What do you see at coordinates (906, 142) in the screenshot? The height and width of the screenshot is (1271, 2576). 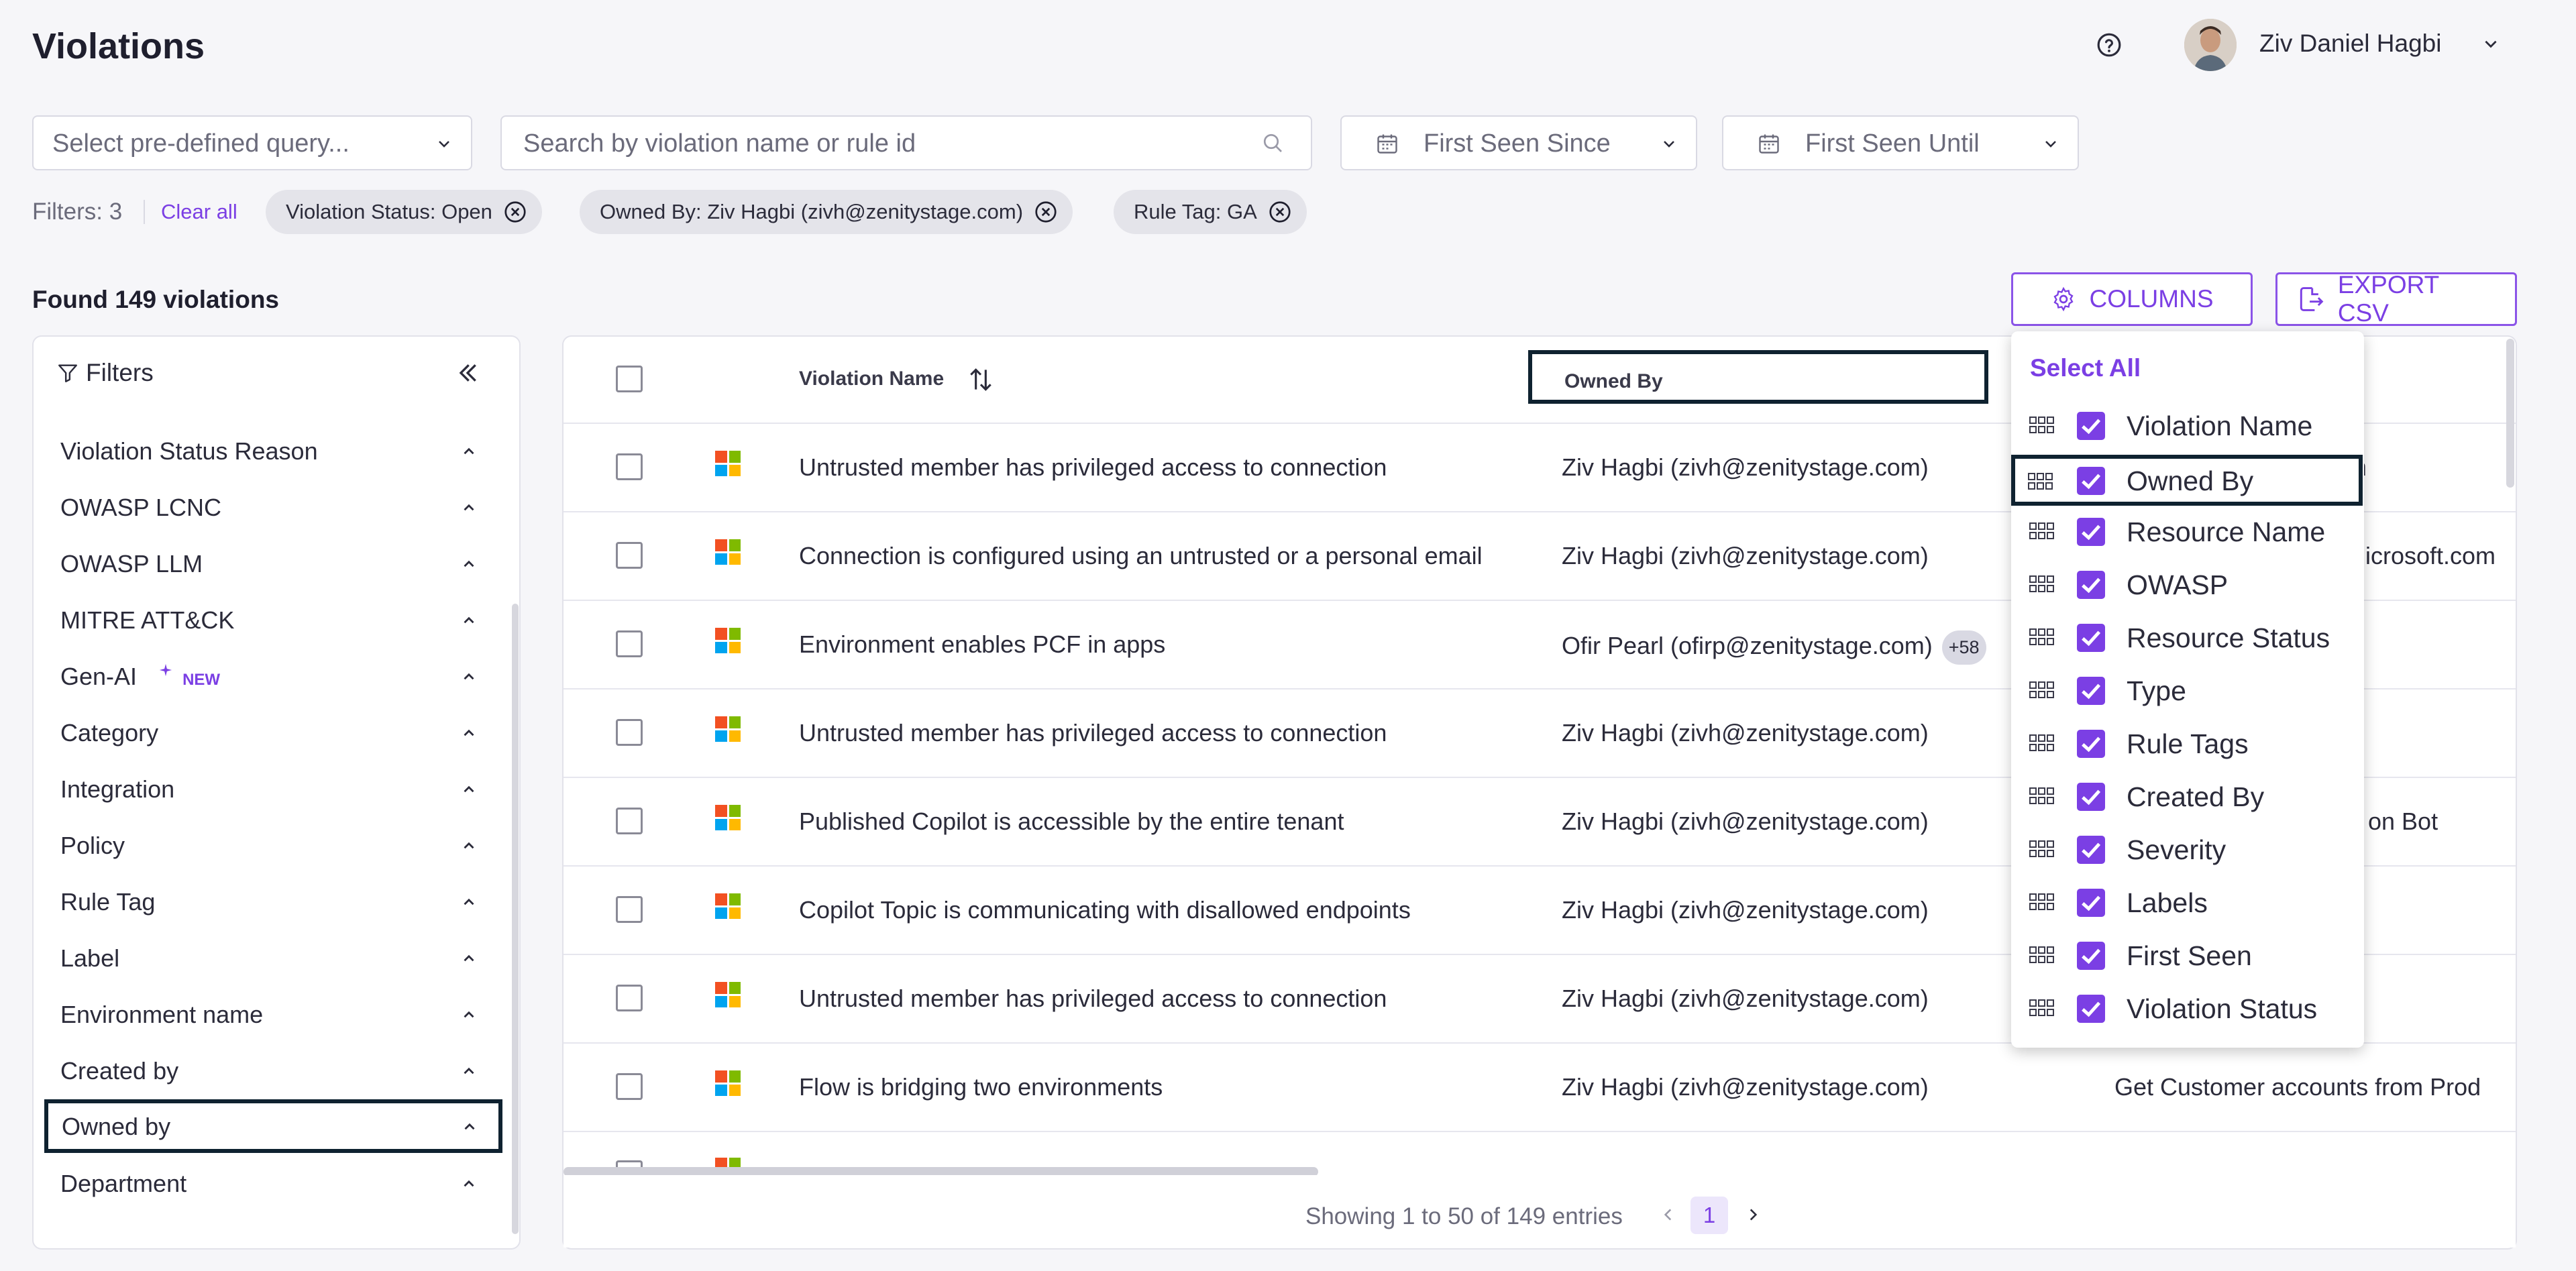 I see `search-input: Search by violation name or rule id` at bounding box center [906, 142].